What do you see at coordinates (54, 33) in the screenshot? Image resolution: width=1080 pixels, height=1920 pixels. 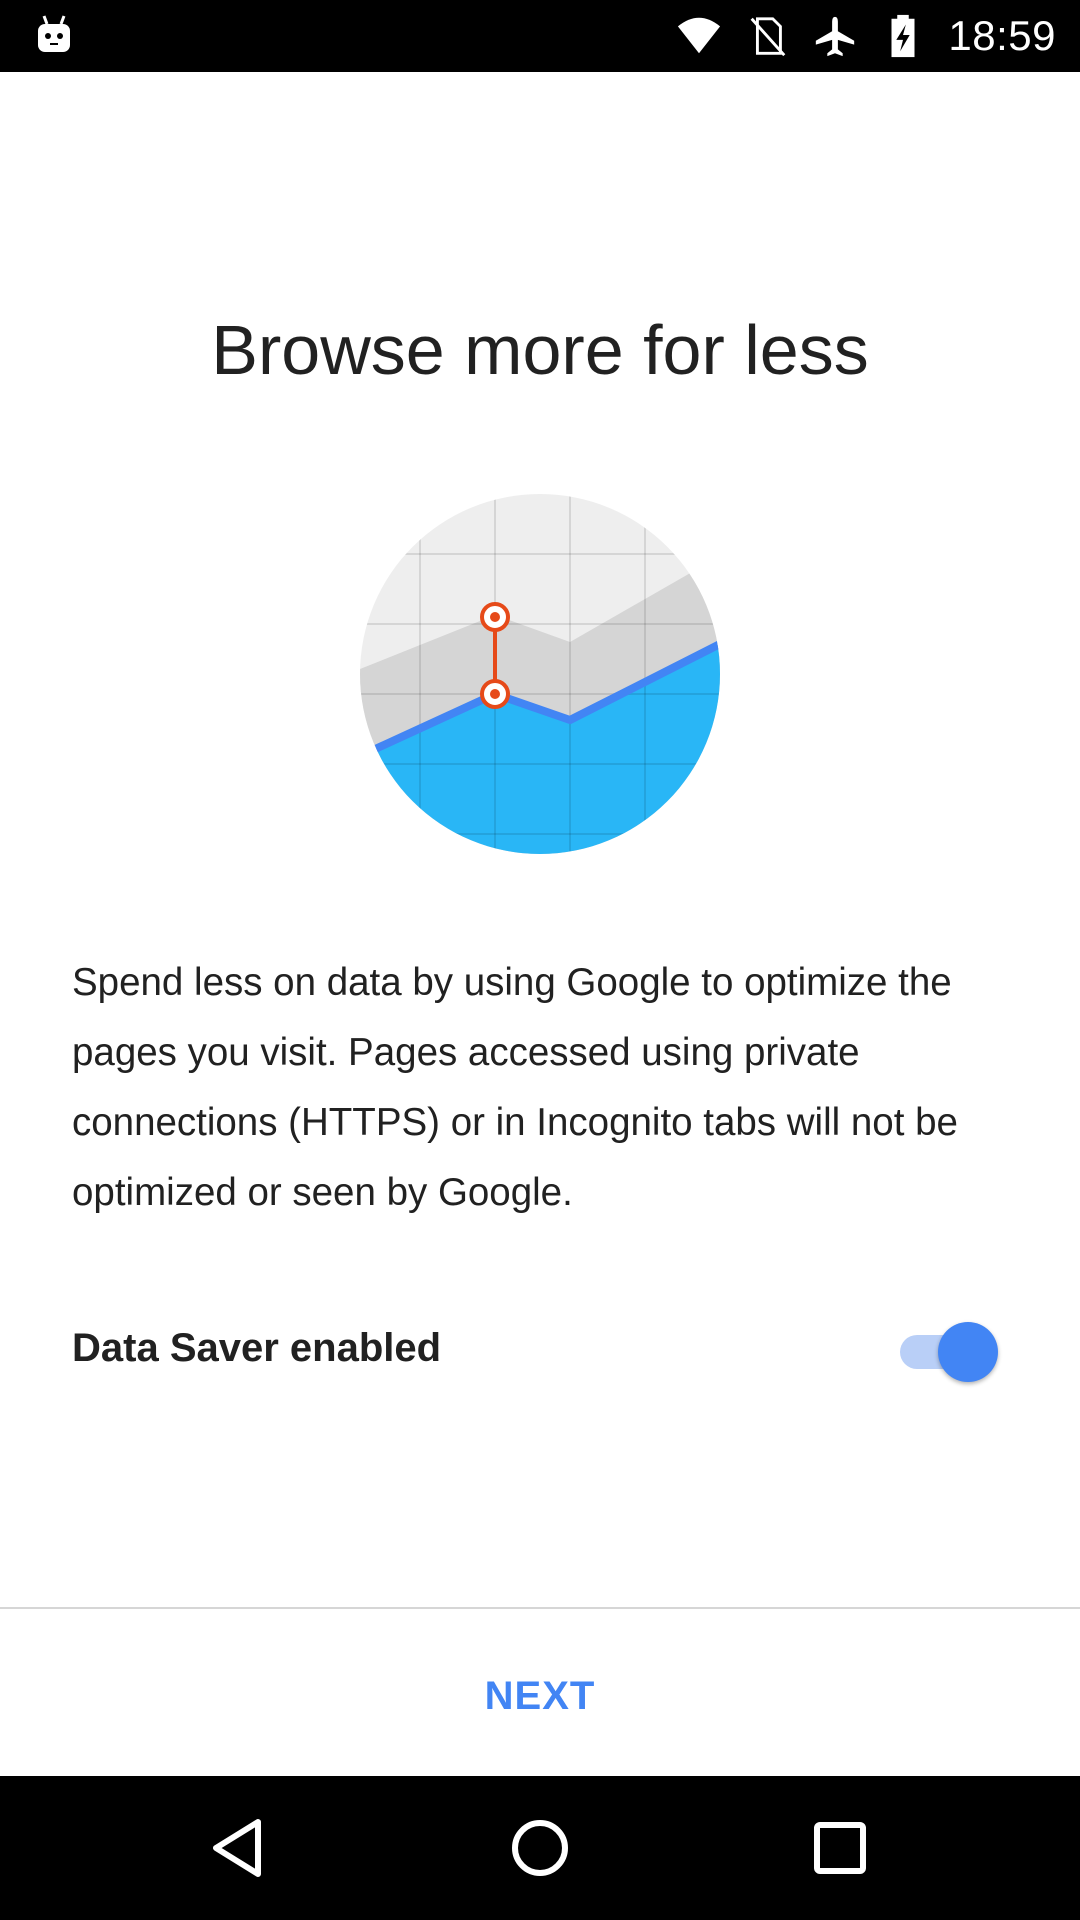 I see `android-debug-icon` at bounding box center [54, 33].